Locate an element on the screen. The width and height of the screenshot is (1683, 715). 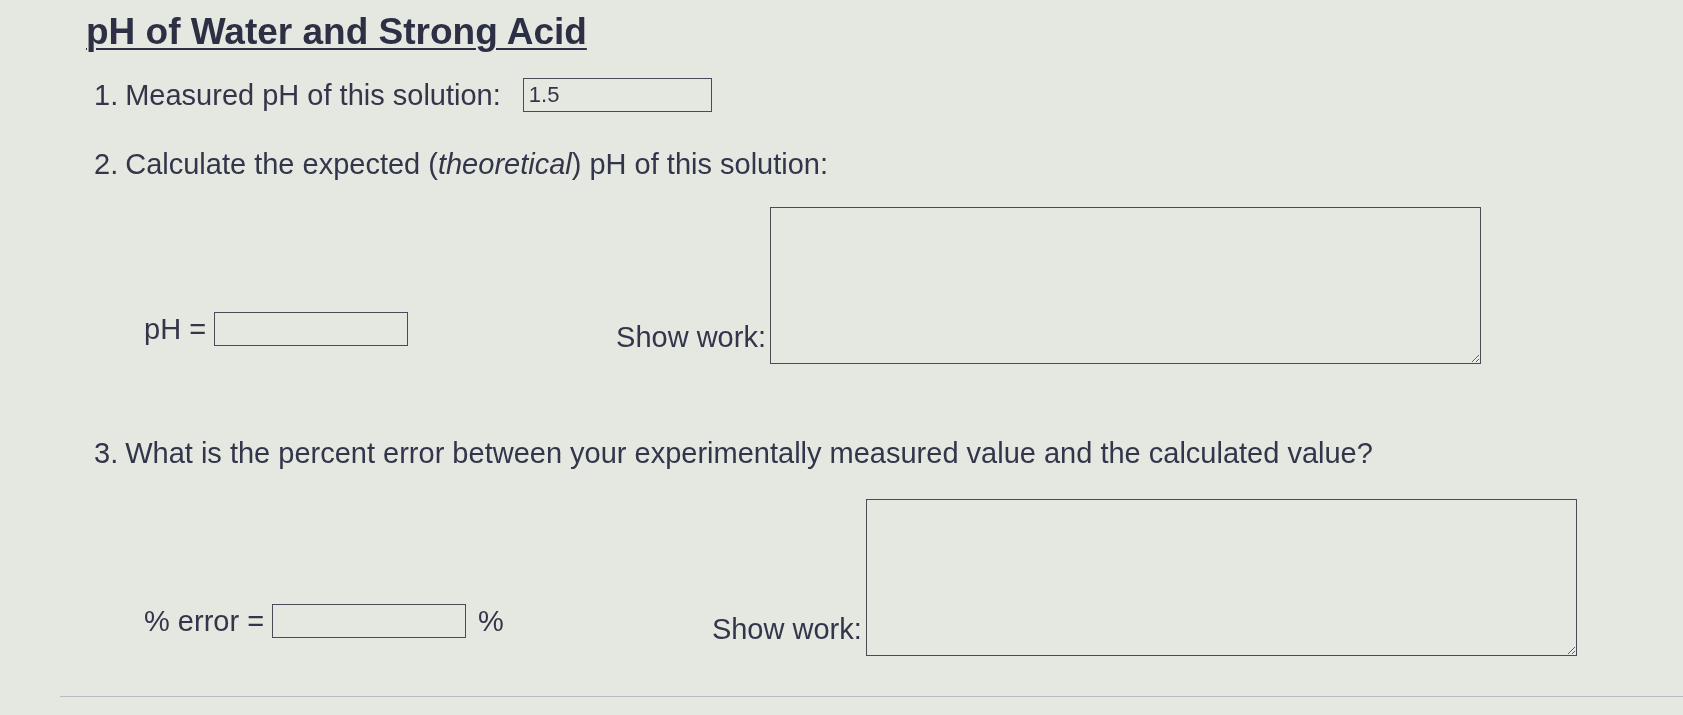
answer-label: pH = is located at coordinates (175, 329).